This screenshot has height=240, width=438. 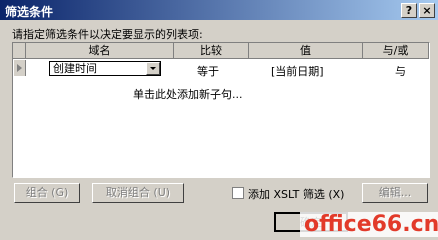 What do you see at coordinates (396, 51) in the screenshot?
I see `col-andor-header: 与/或` at bounding box center [396, 51].